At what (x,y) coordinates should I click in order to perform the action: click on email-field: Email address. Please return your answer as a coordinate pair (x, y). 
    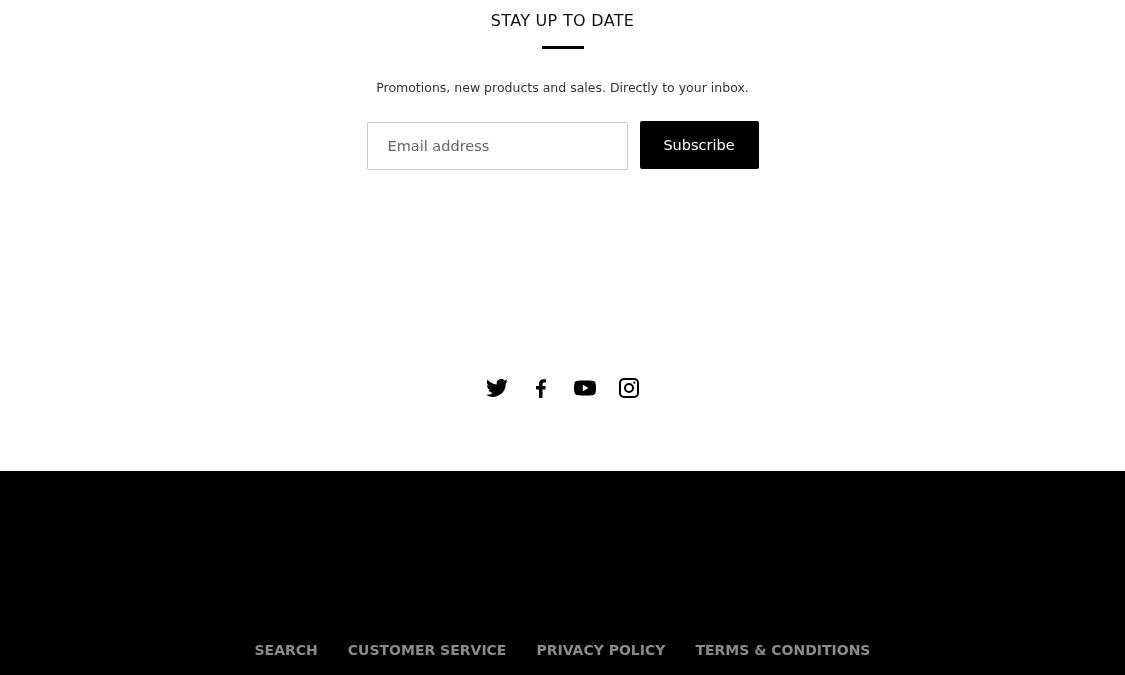
    Looking at the image, I should click on (497, 146).